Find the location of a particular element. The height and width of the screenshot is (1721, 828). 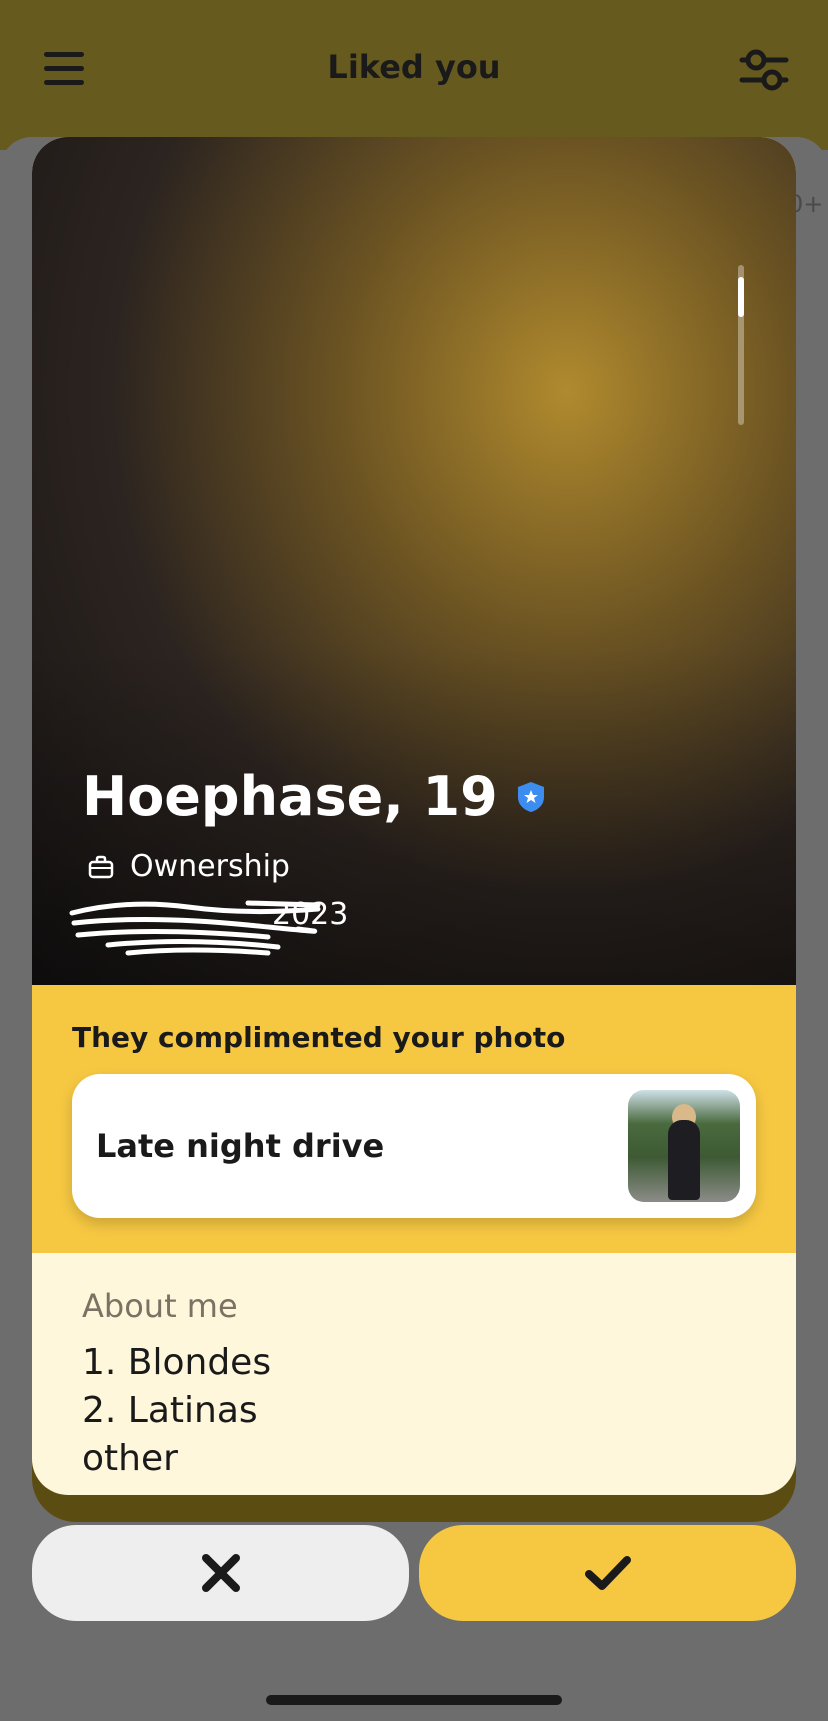

thumbnail-person-body is located at coordinates (684, 1160).